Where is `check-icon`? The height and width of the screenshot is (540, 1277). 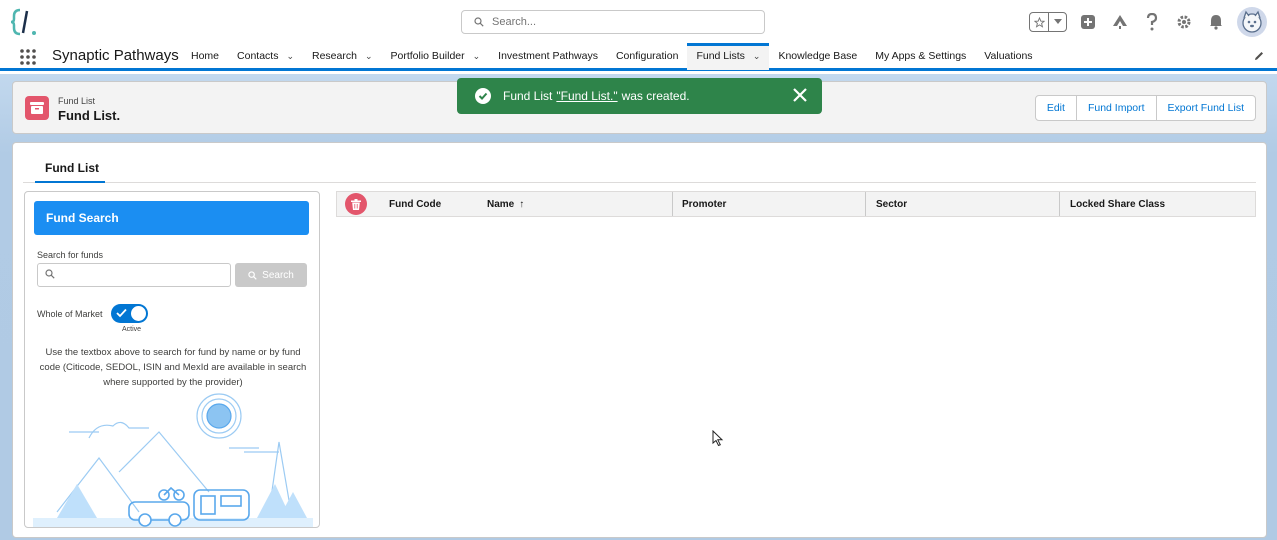
check-icon is located at coordinates (121, 313).